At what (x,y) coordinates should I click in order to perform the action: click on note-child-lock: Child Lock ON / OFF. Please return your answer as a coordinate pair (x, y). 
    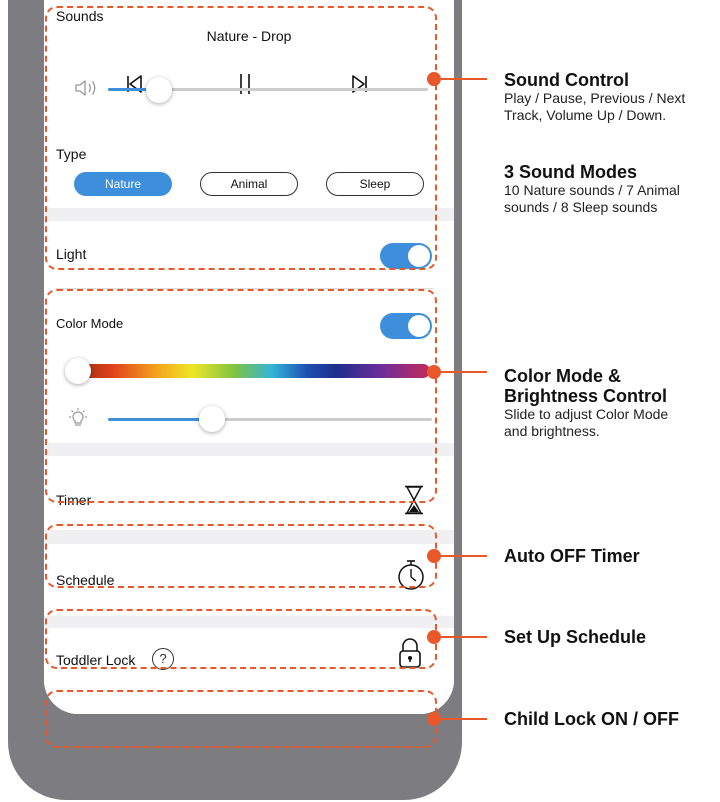
    Looking at the image, I should click on (611, 719).